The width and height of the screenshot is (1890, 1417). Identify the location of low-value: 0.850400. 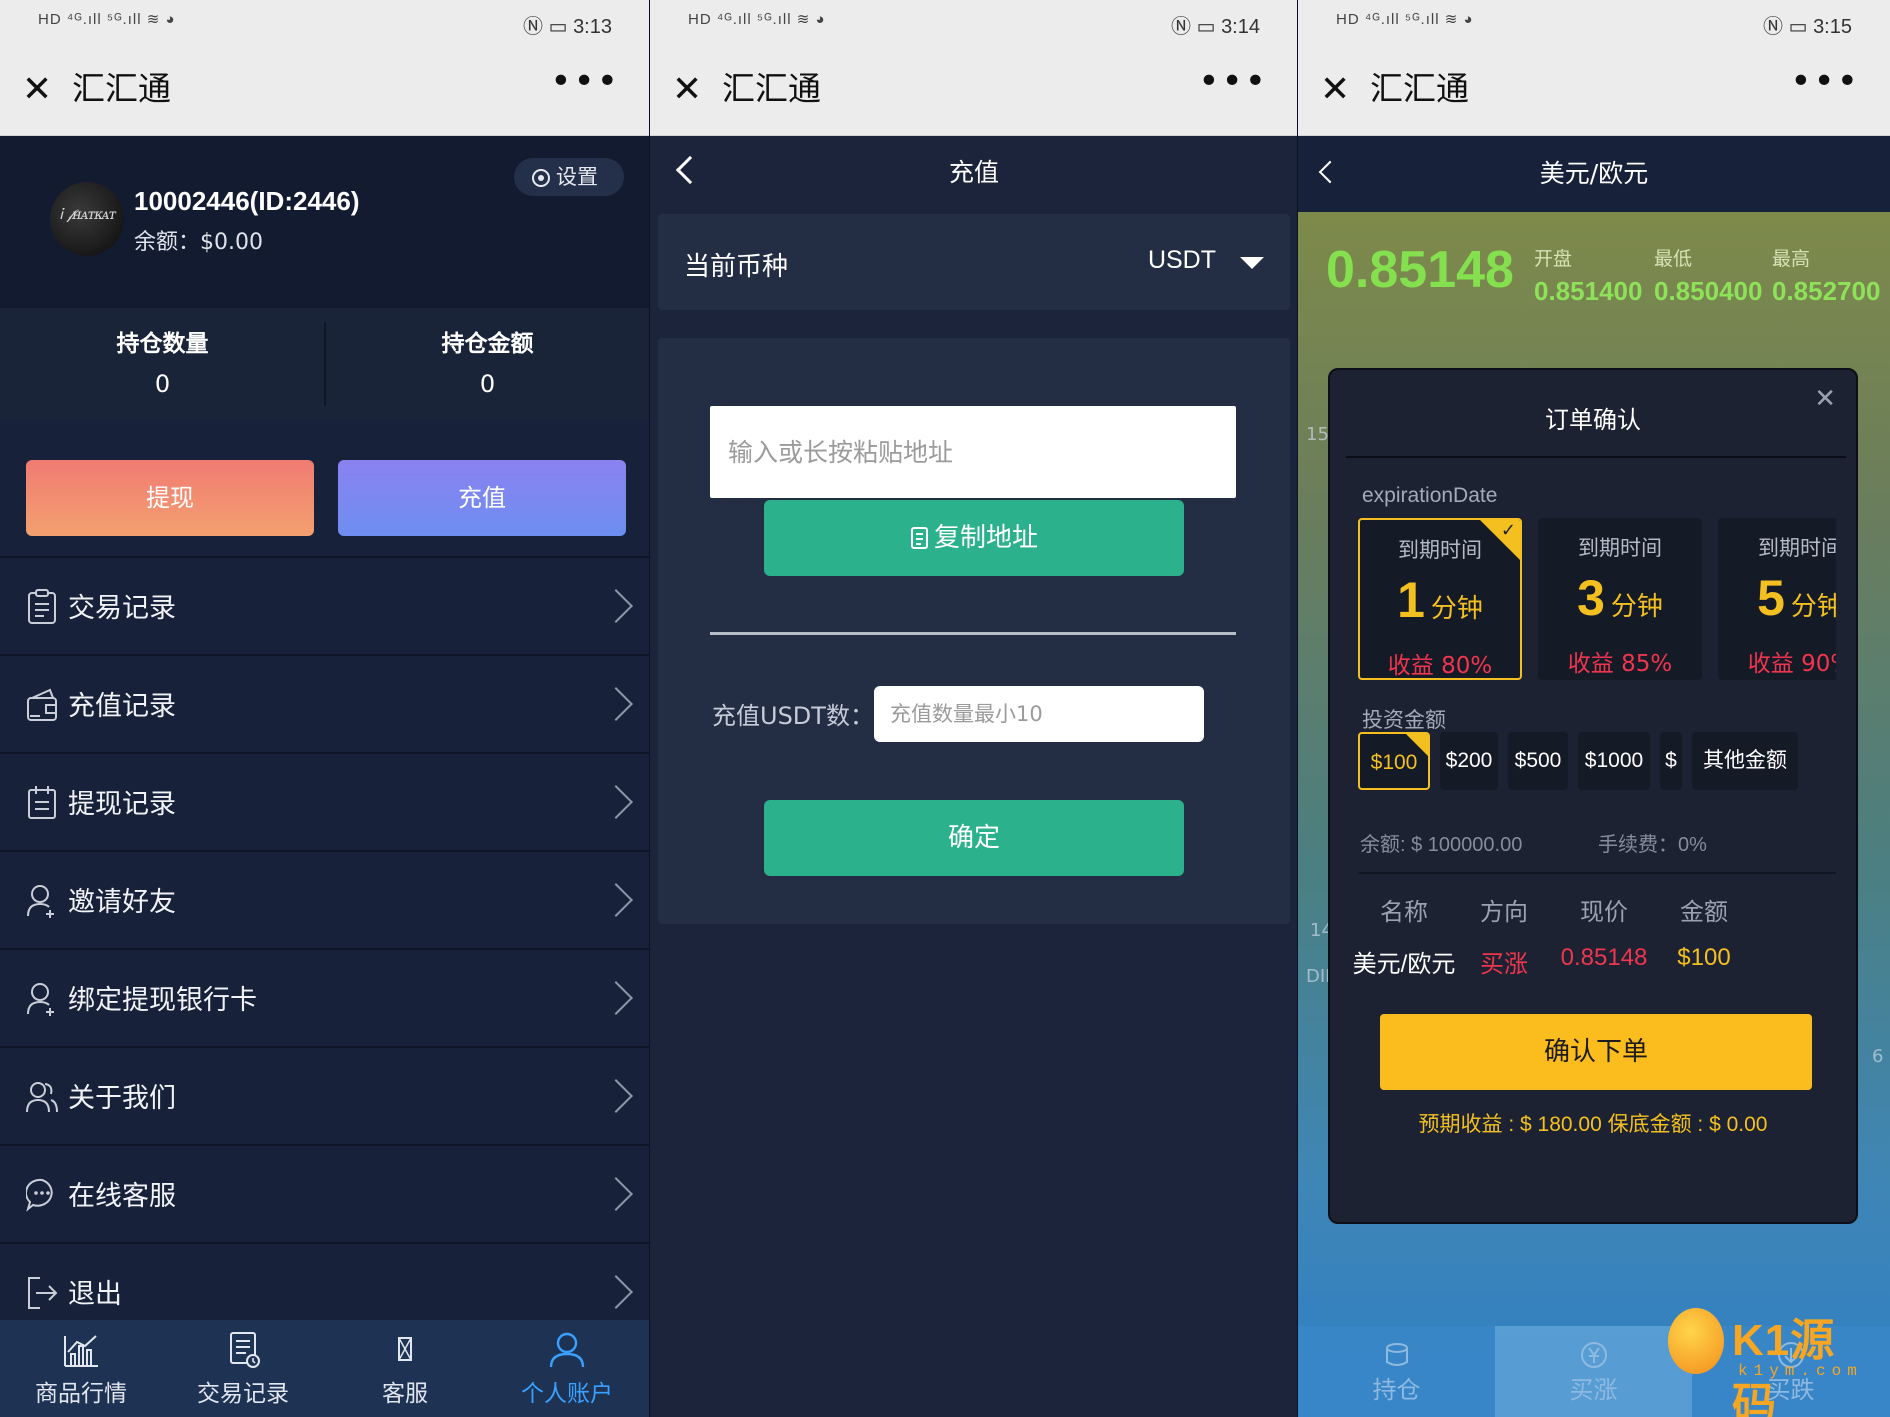
(1708, 291).